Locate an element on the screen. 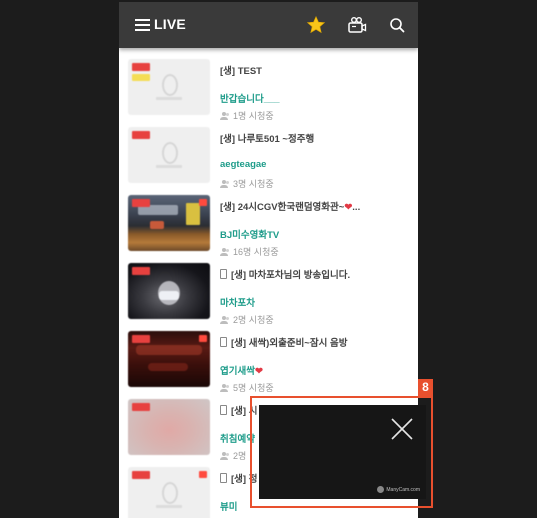 This screenshot has width=537, height=518. broadcast-title: [생] TEST is located at coordinates (315, 70).